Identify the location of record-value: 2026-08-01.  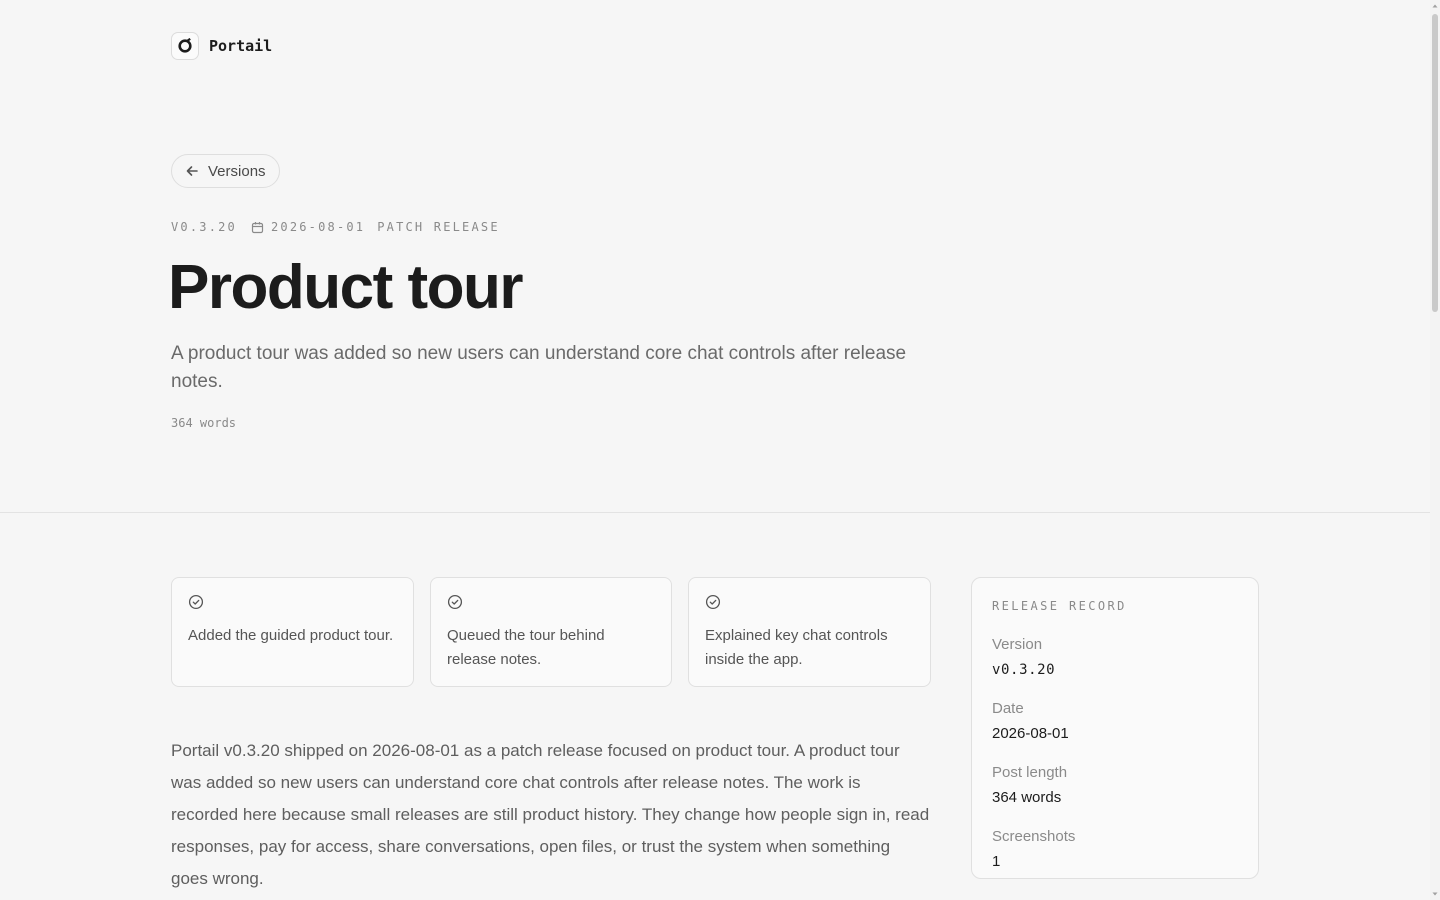
(1030, 733).